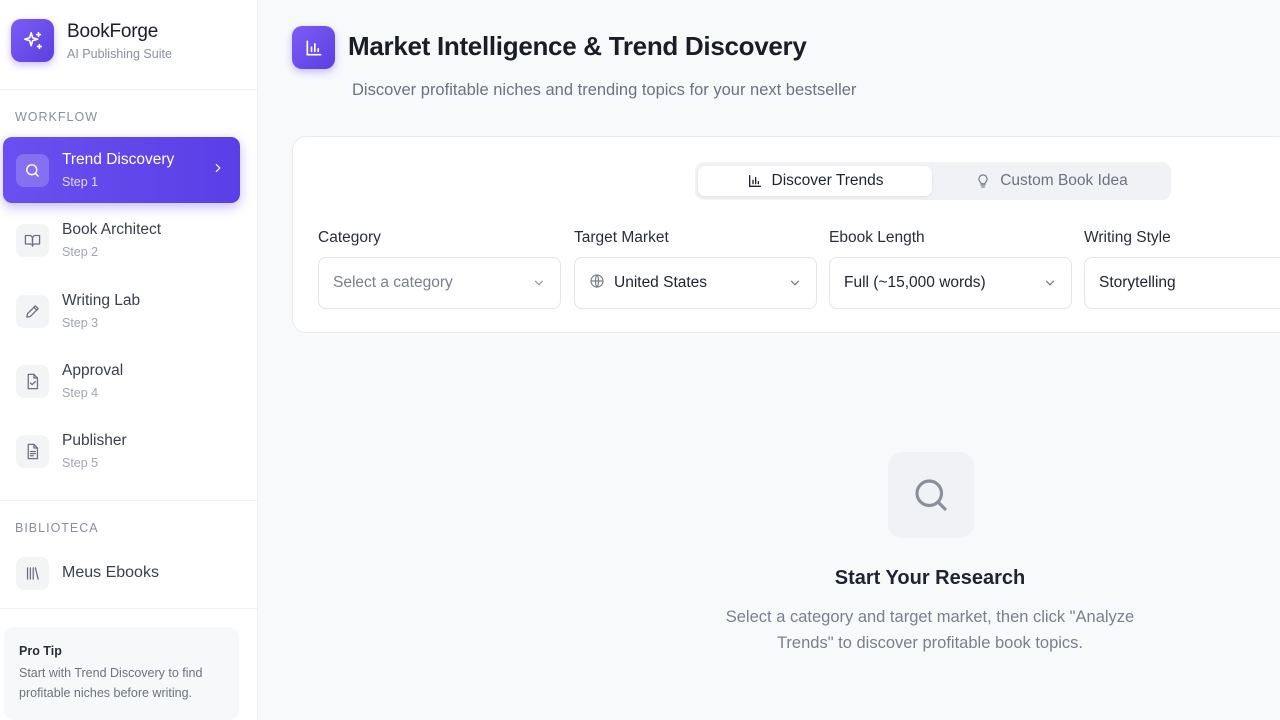 The width and height of the screenshot is (1280, 720). What do you see at coordinates (80, 323) in the screenshot?
I see `sidebar-item-step: Step 3` at bounding box center [80, 323].